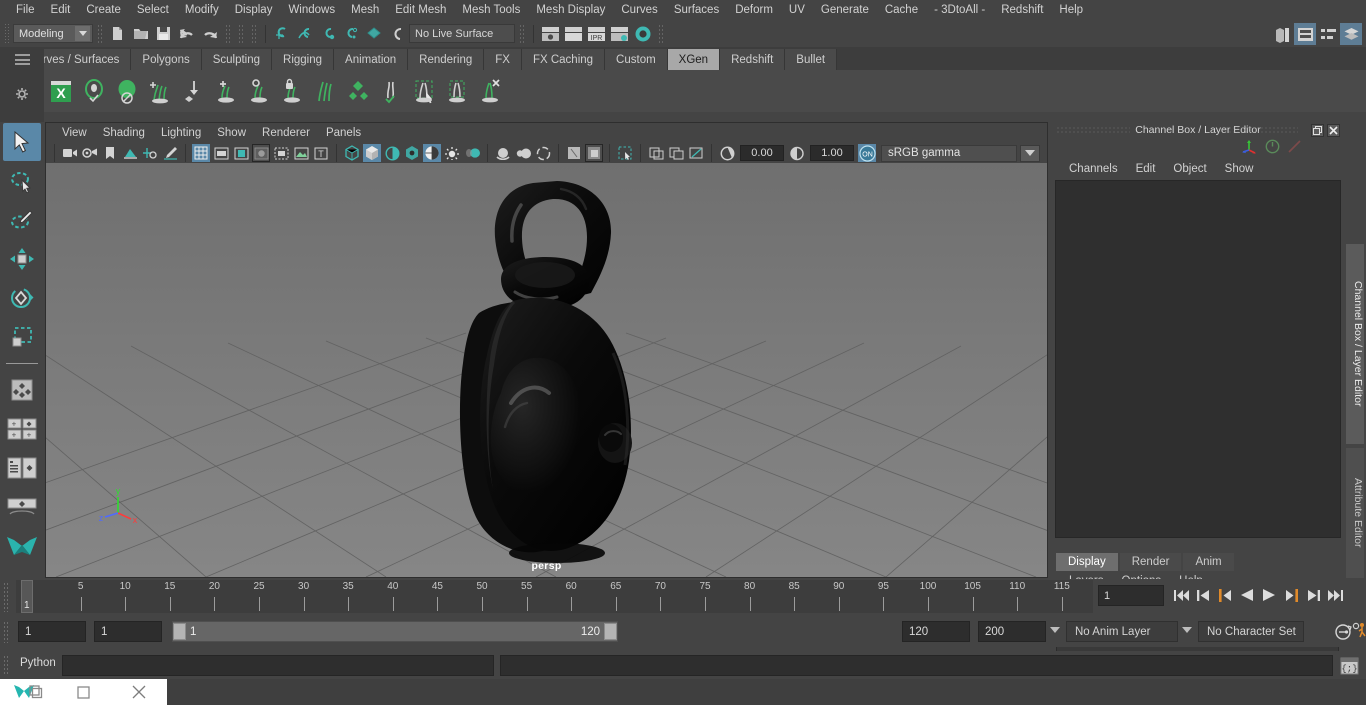  I want to click on save-scene-icon, so click(163, 34).